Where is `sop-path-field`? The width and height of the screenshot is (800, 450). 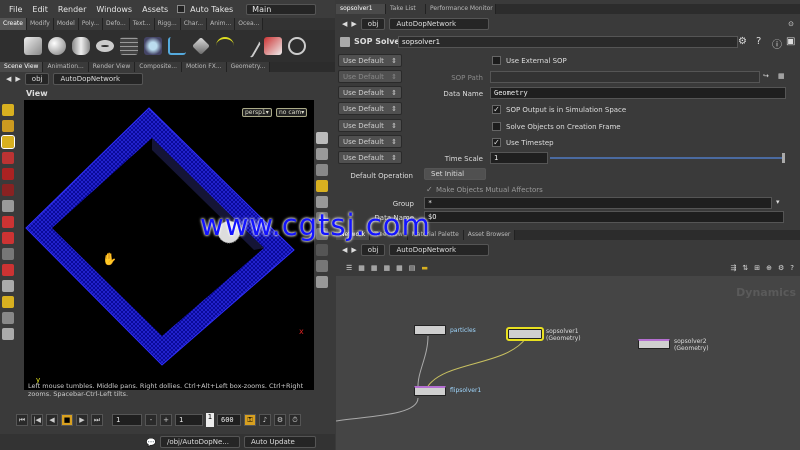 sop-path-field is located at coordinates (625, 77).